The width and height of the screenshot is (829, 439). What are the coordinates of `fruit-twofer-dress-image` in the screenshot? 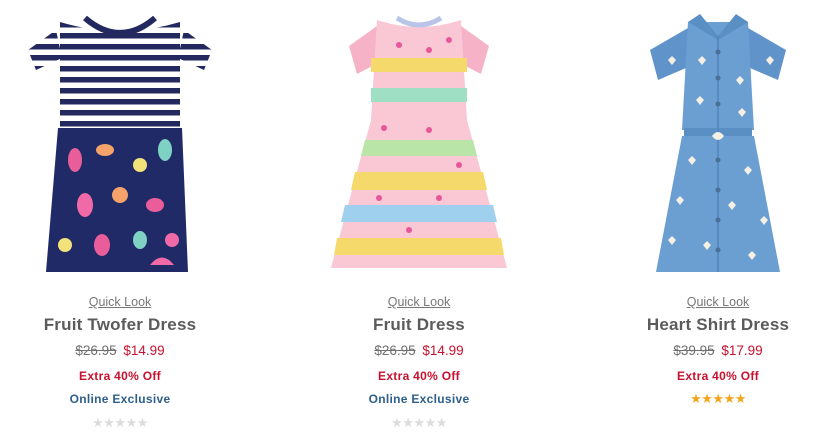 It's located at (120, 143).